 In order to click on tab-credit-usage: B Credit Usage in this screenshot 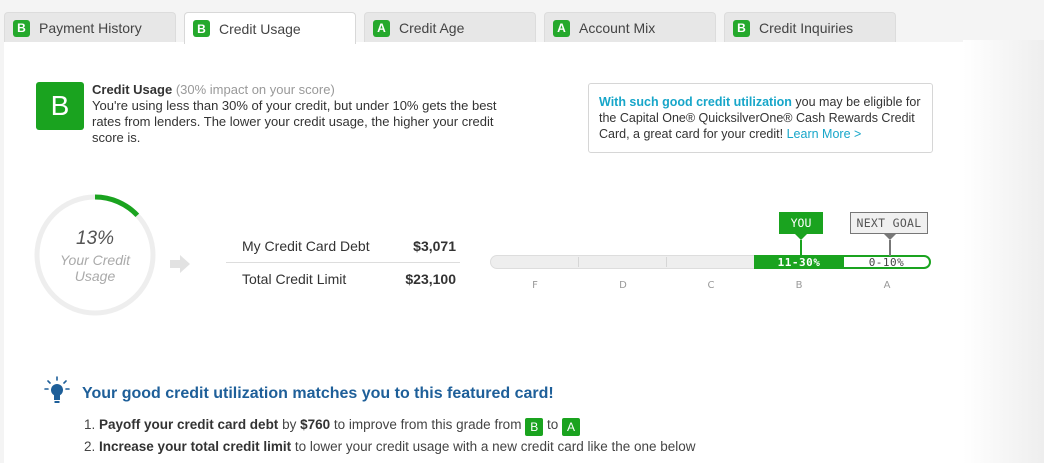, I will do `click(270, 28)`.